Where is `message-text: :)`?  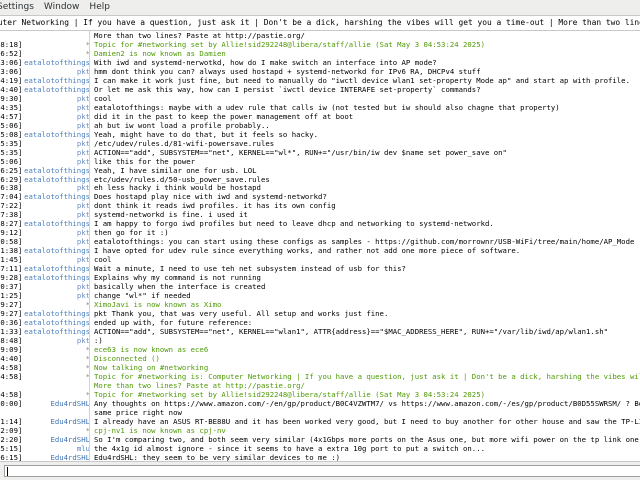
message-text: :) is located at coordinates (98, 340).